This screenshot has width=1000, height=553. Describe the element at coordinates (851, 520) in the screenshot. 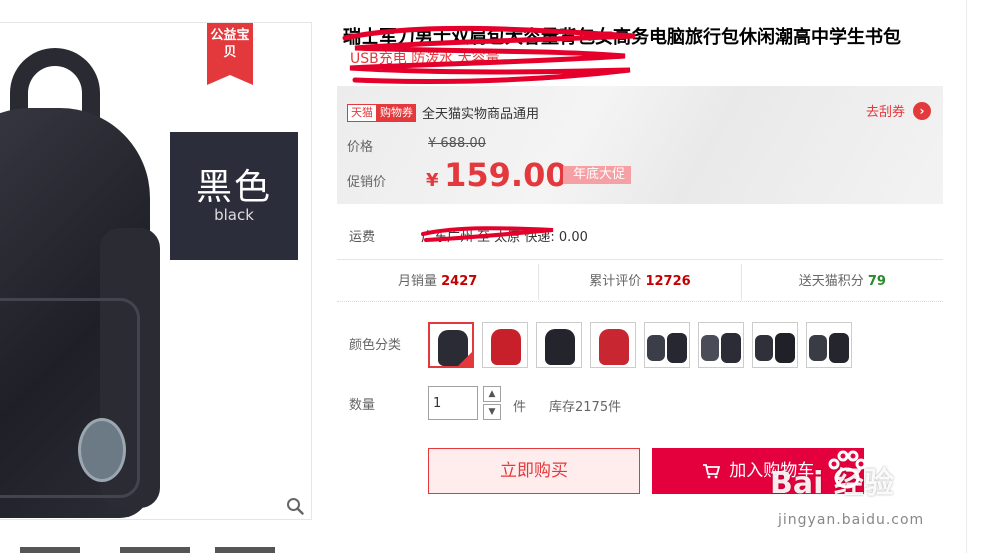

I see `watermark-url: jingyan.baidu.com` at that location.